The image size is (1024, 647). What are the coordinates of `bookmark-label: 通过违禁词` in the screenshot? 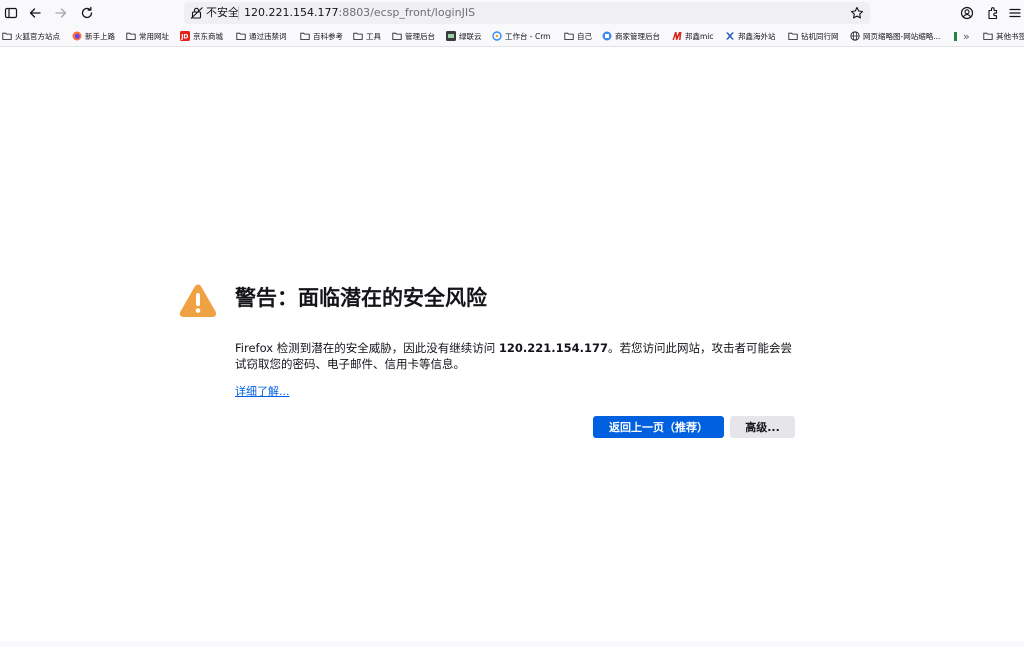 It's located at (268, 36).